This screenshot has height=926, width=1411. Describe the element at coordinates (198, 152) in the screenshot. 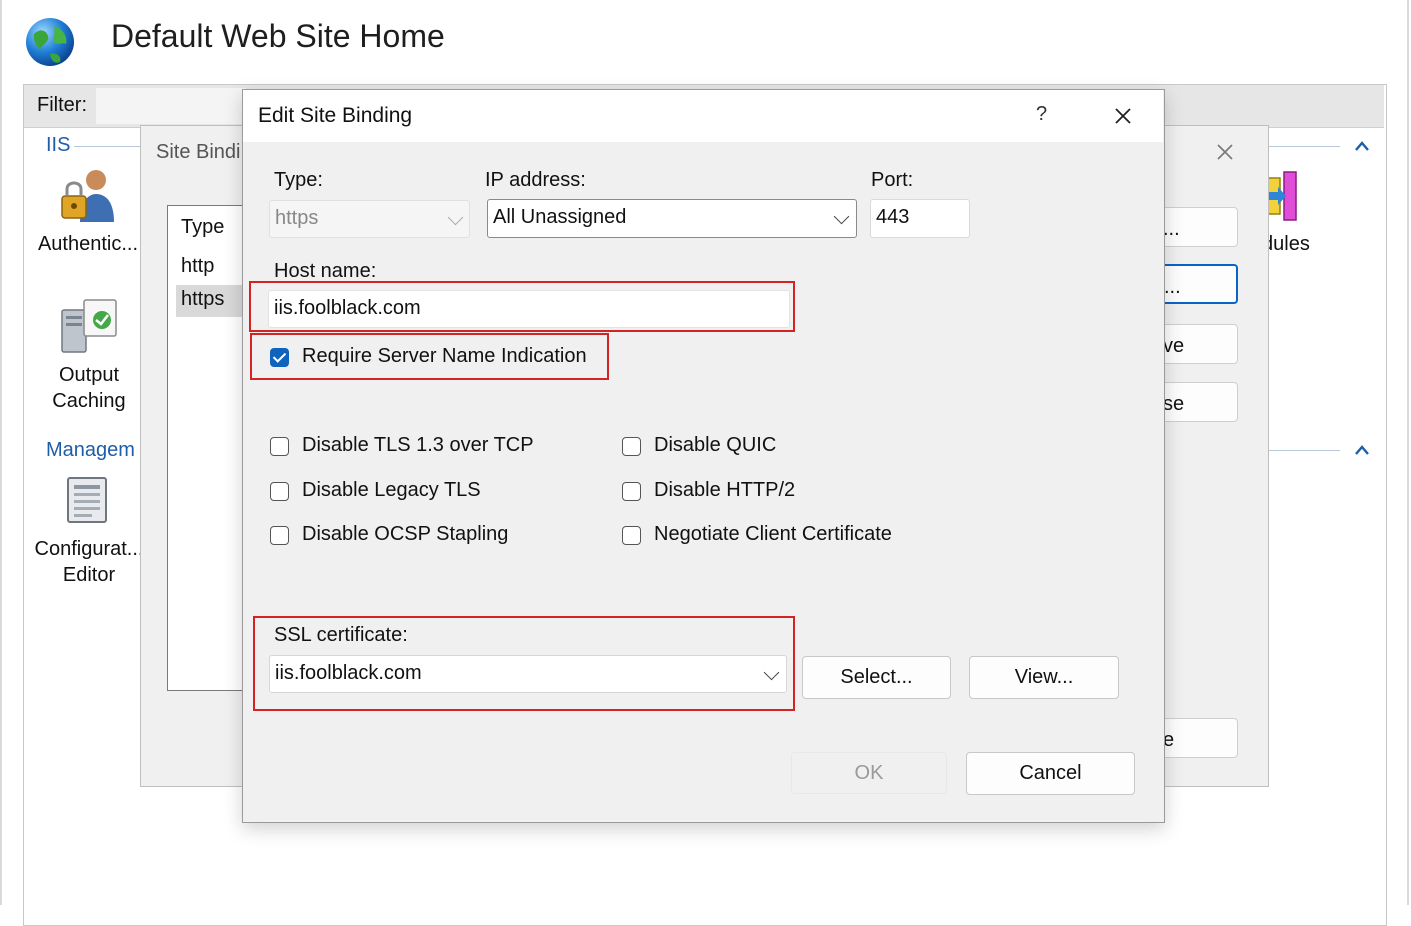

I see `site-bindings-title: Site Bindi` at that location.